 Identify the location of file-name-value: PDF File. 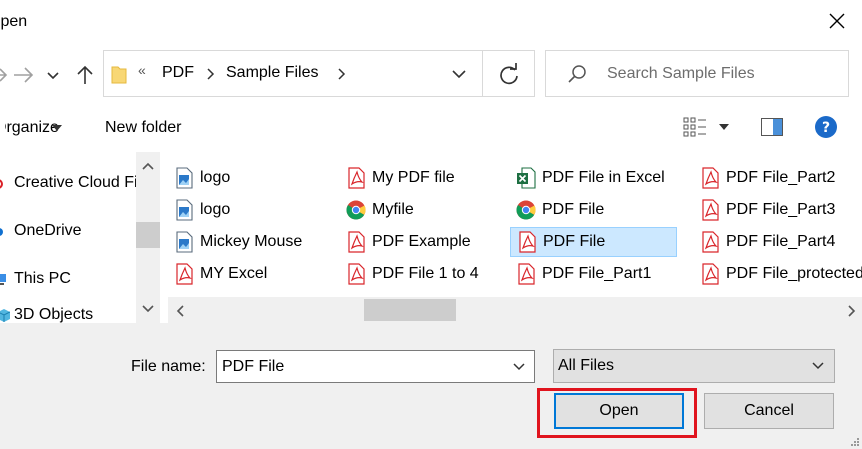
(253, 366).